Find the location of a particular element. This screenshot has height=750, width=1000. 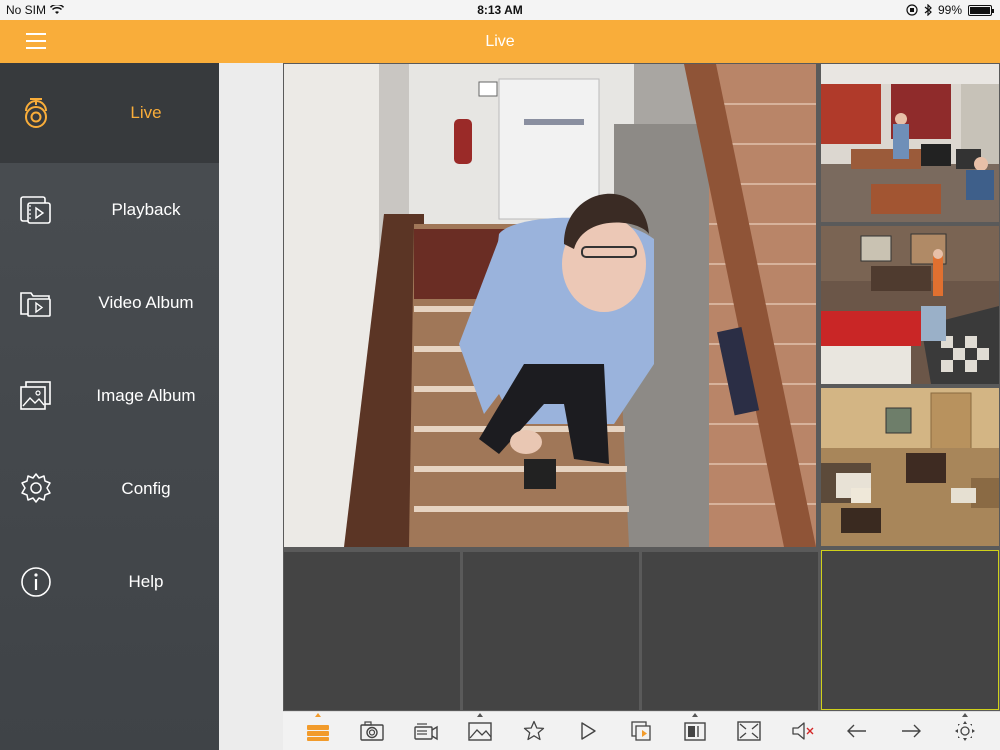

play-icon is located at coordinates (588, 731).